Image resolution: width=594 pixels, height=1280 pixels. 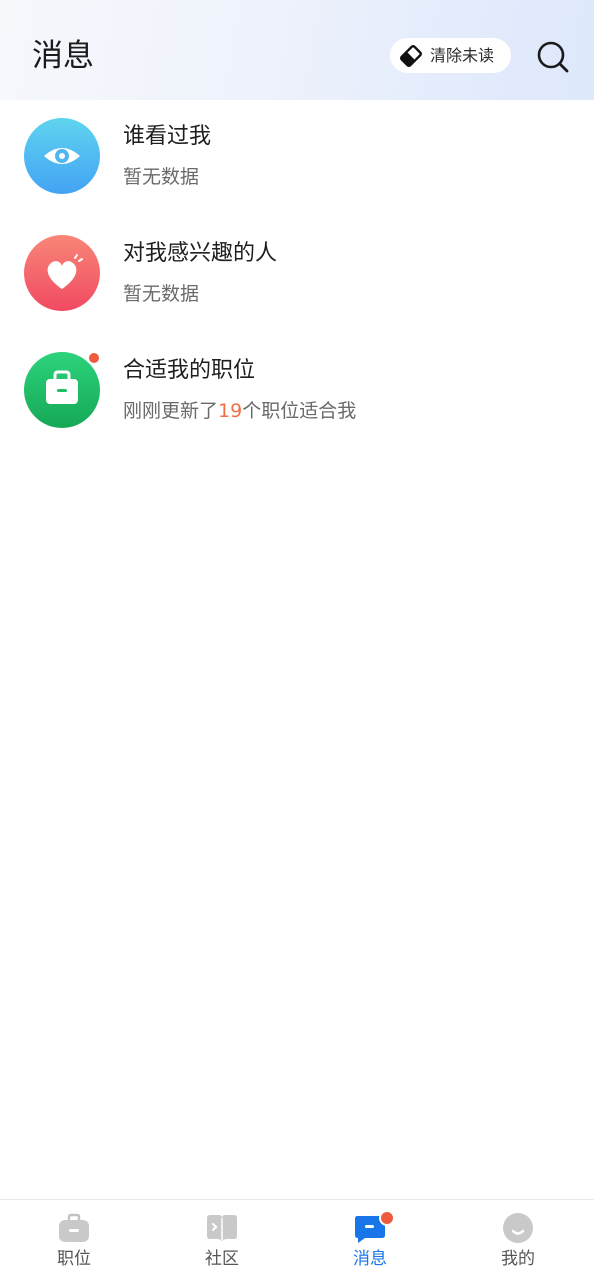 I want to click on tab-badge-dot, so click(x=387, y=1218).